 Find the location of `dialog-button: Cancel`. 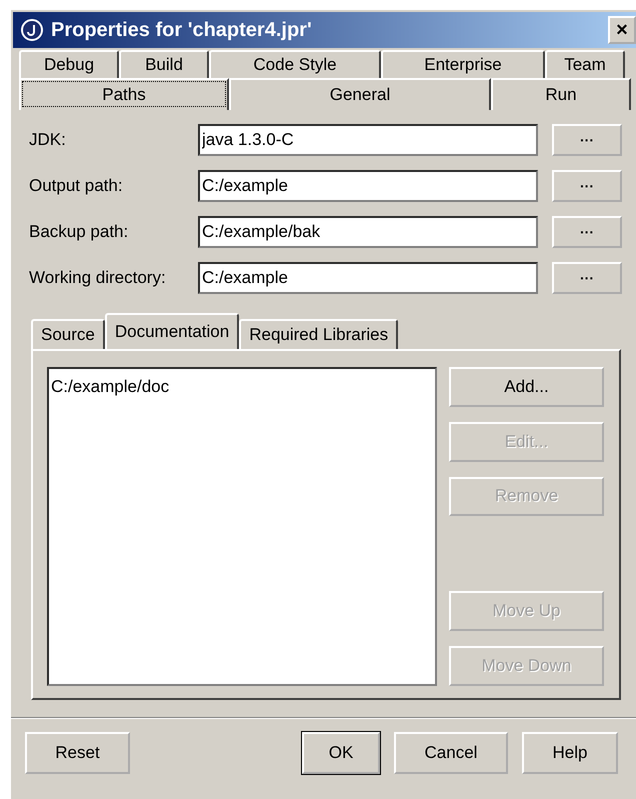

dialog-button: Cancel is located at coordinates (451, 753).